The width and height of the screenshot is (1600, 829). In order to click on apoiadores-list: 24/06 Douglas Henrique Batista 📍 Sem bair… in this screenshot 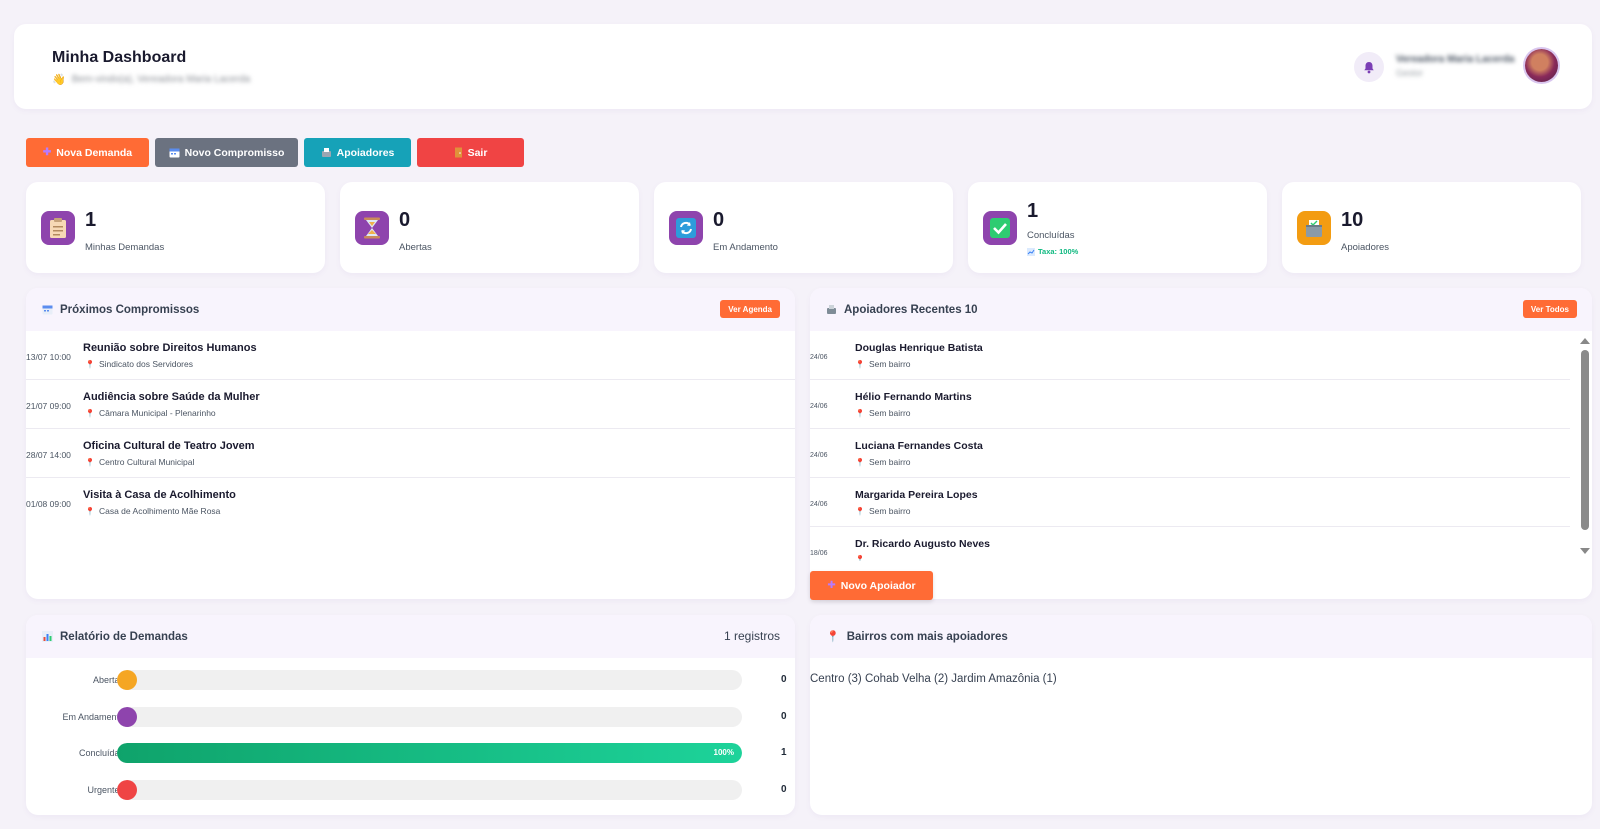, I will do `click(1190, 446)`.